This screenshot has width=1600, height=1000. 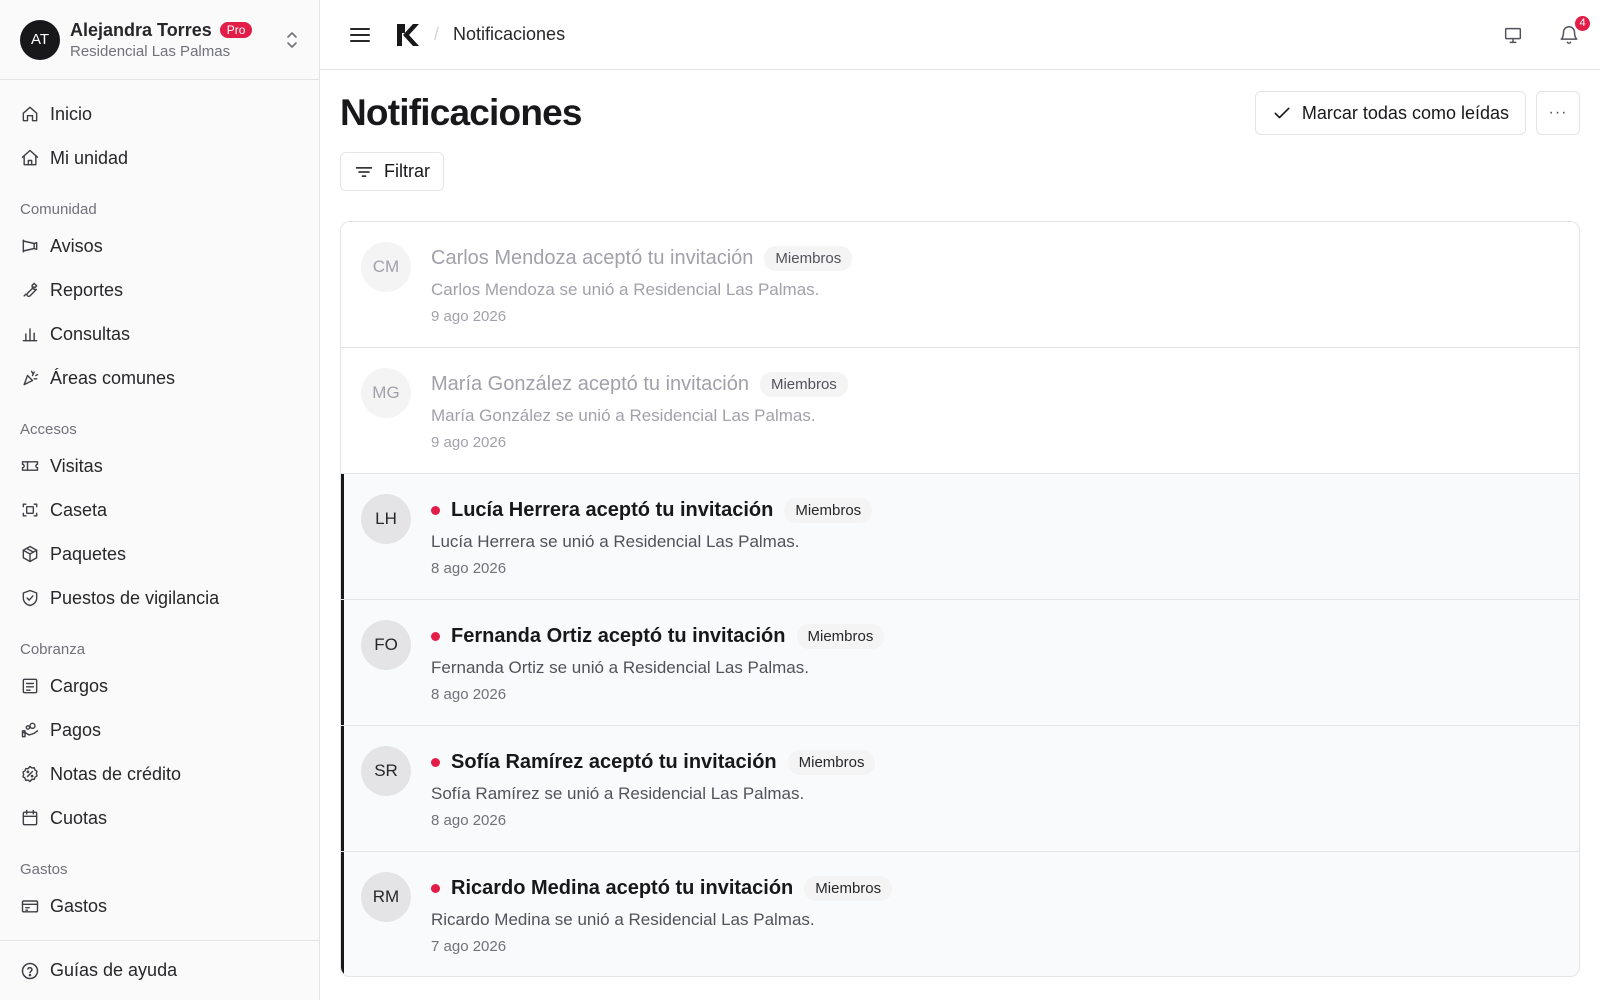 I want to click on bell-icon: 4, so click(x=1575, y=29).